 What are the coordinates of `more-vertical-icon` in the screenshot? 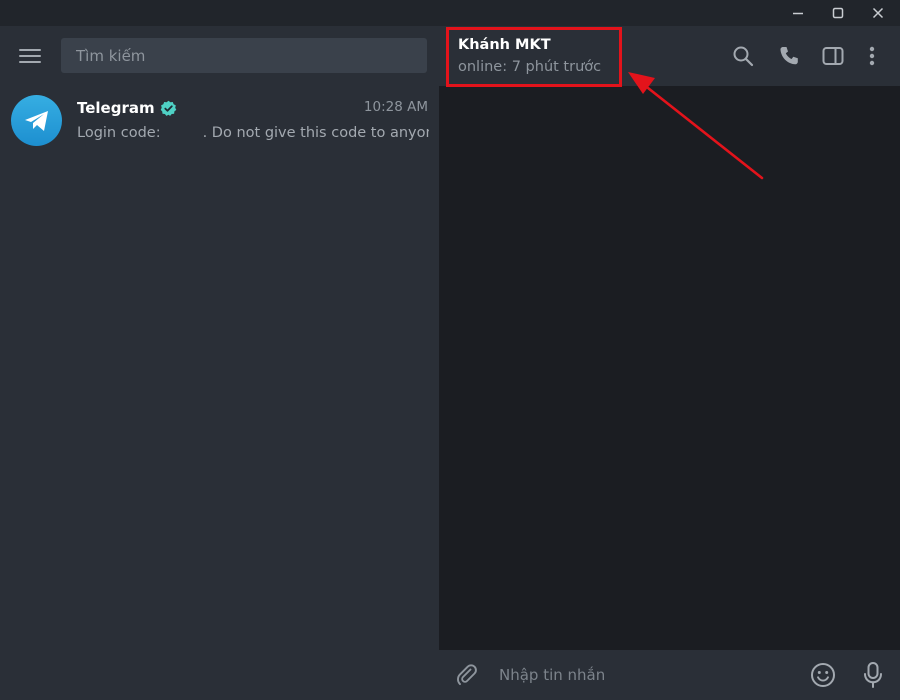 It's located at (872, 56).